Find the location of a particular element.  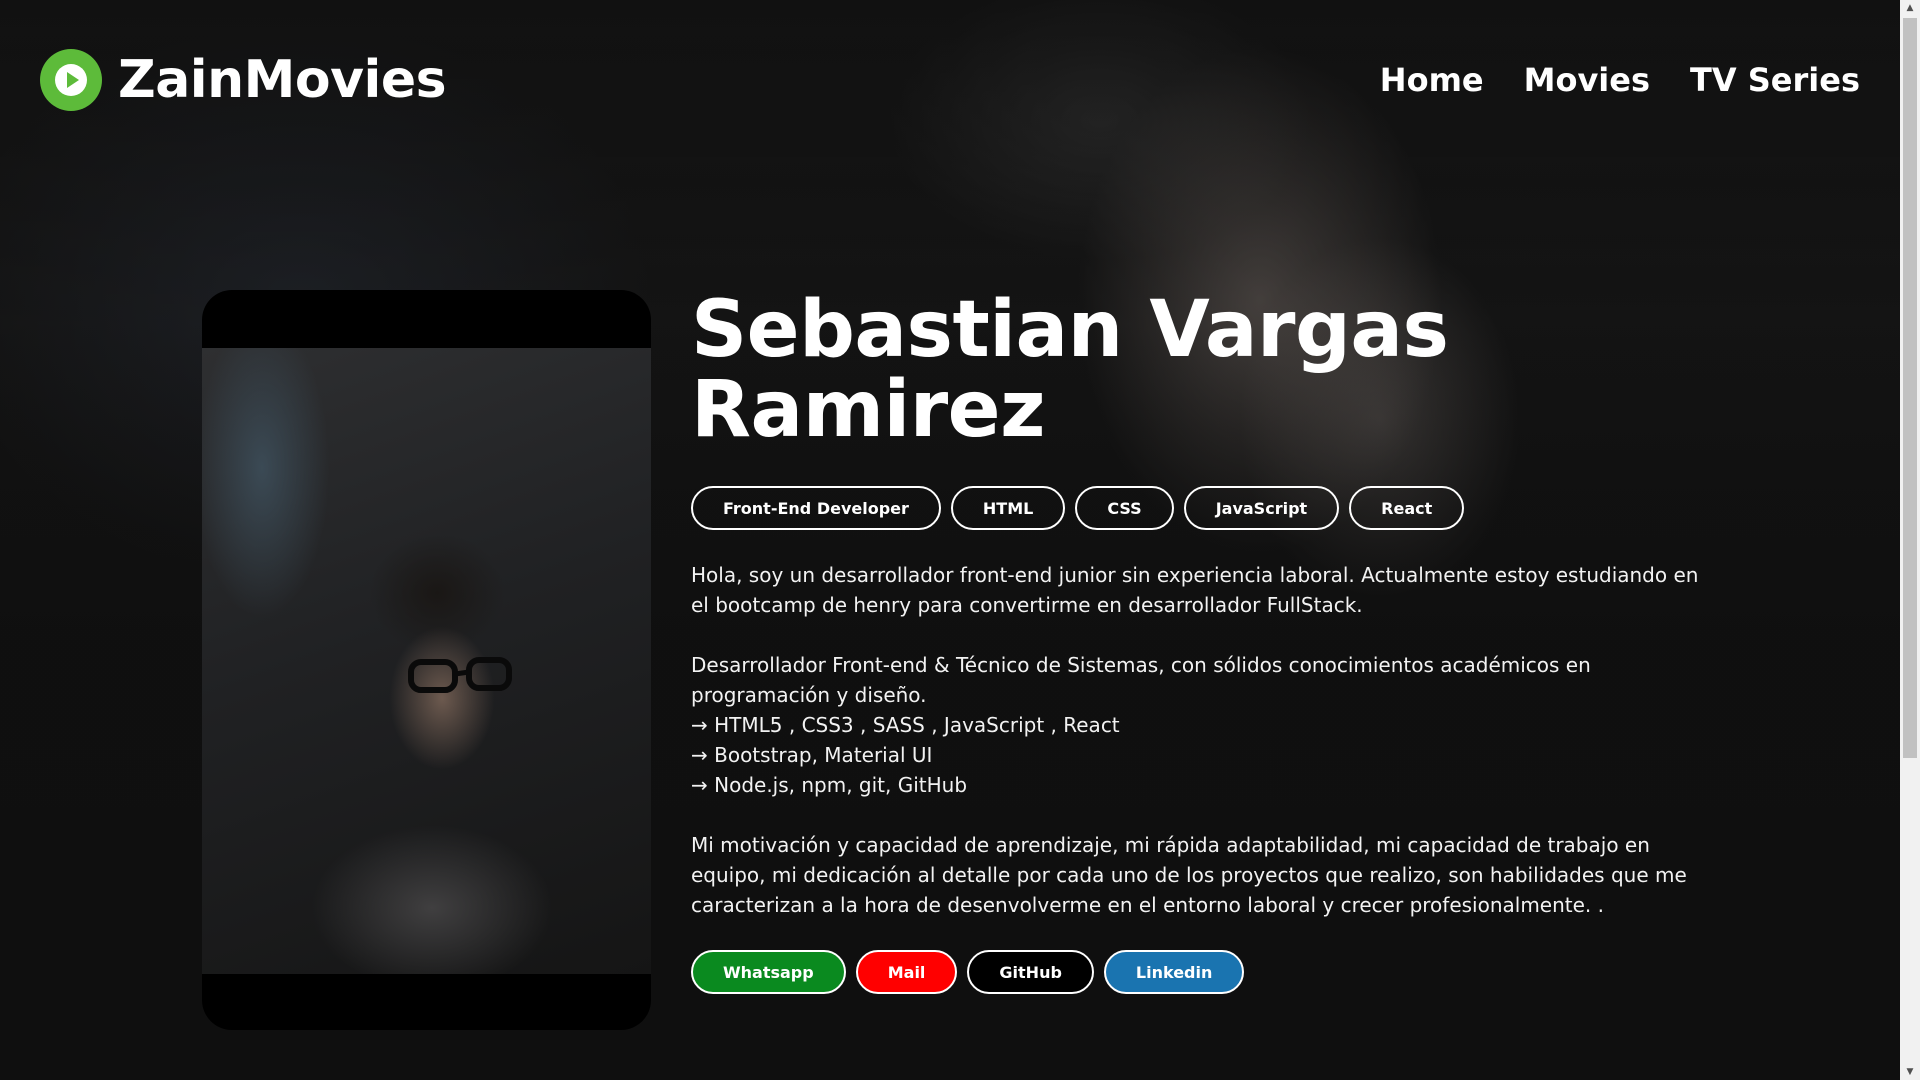

scroll-down-icon: ▼ is located at coordinates (1910, 1072).